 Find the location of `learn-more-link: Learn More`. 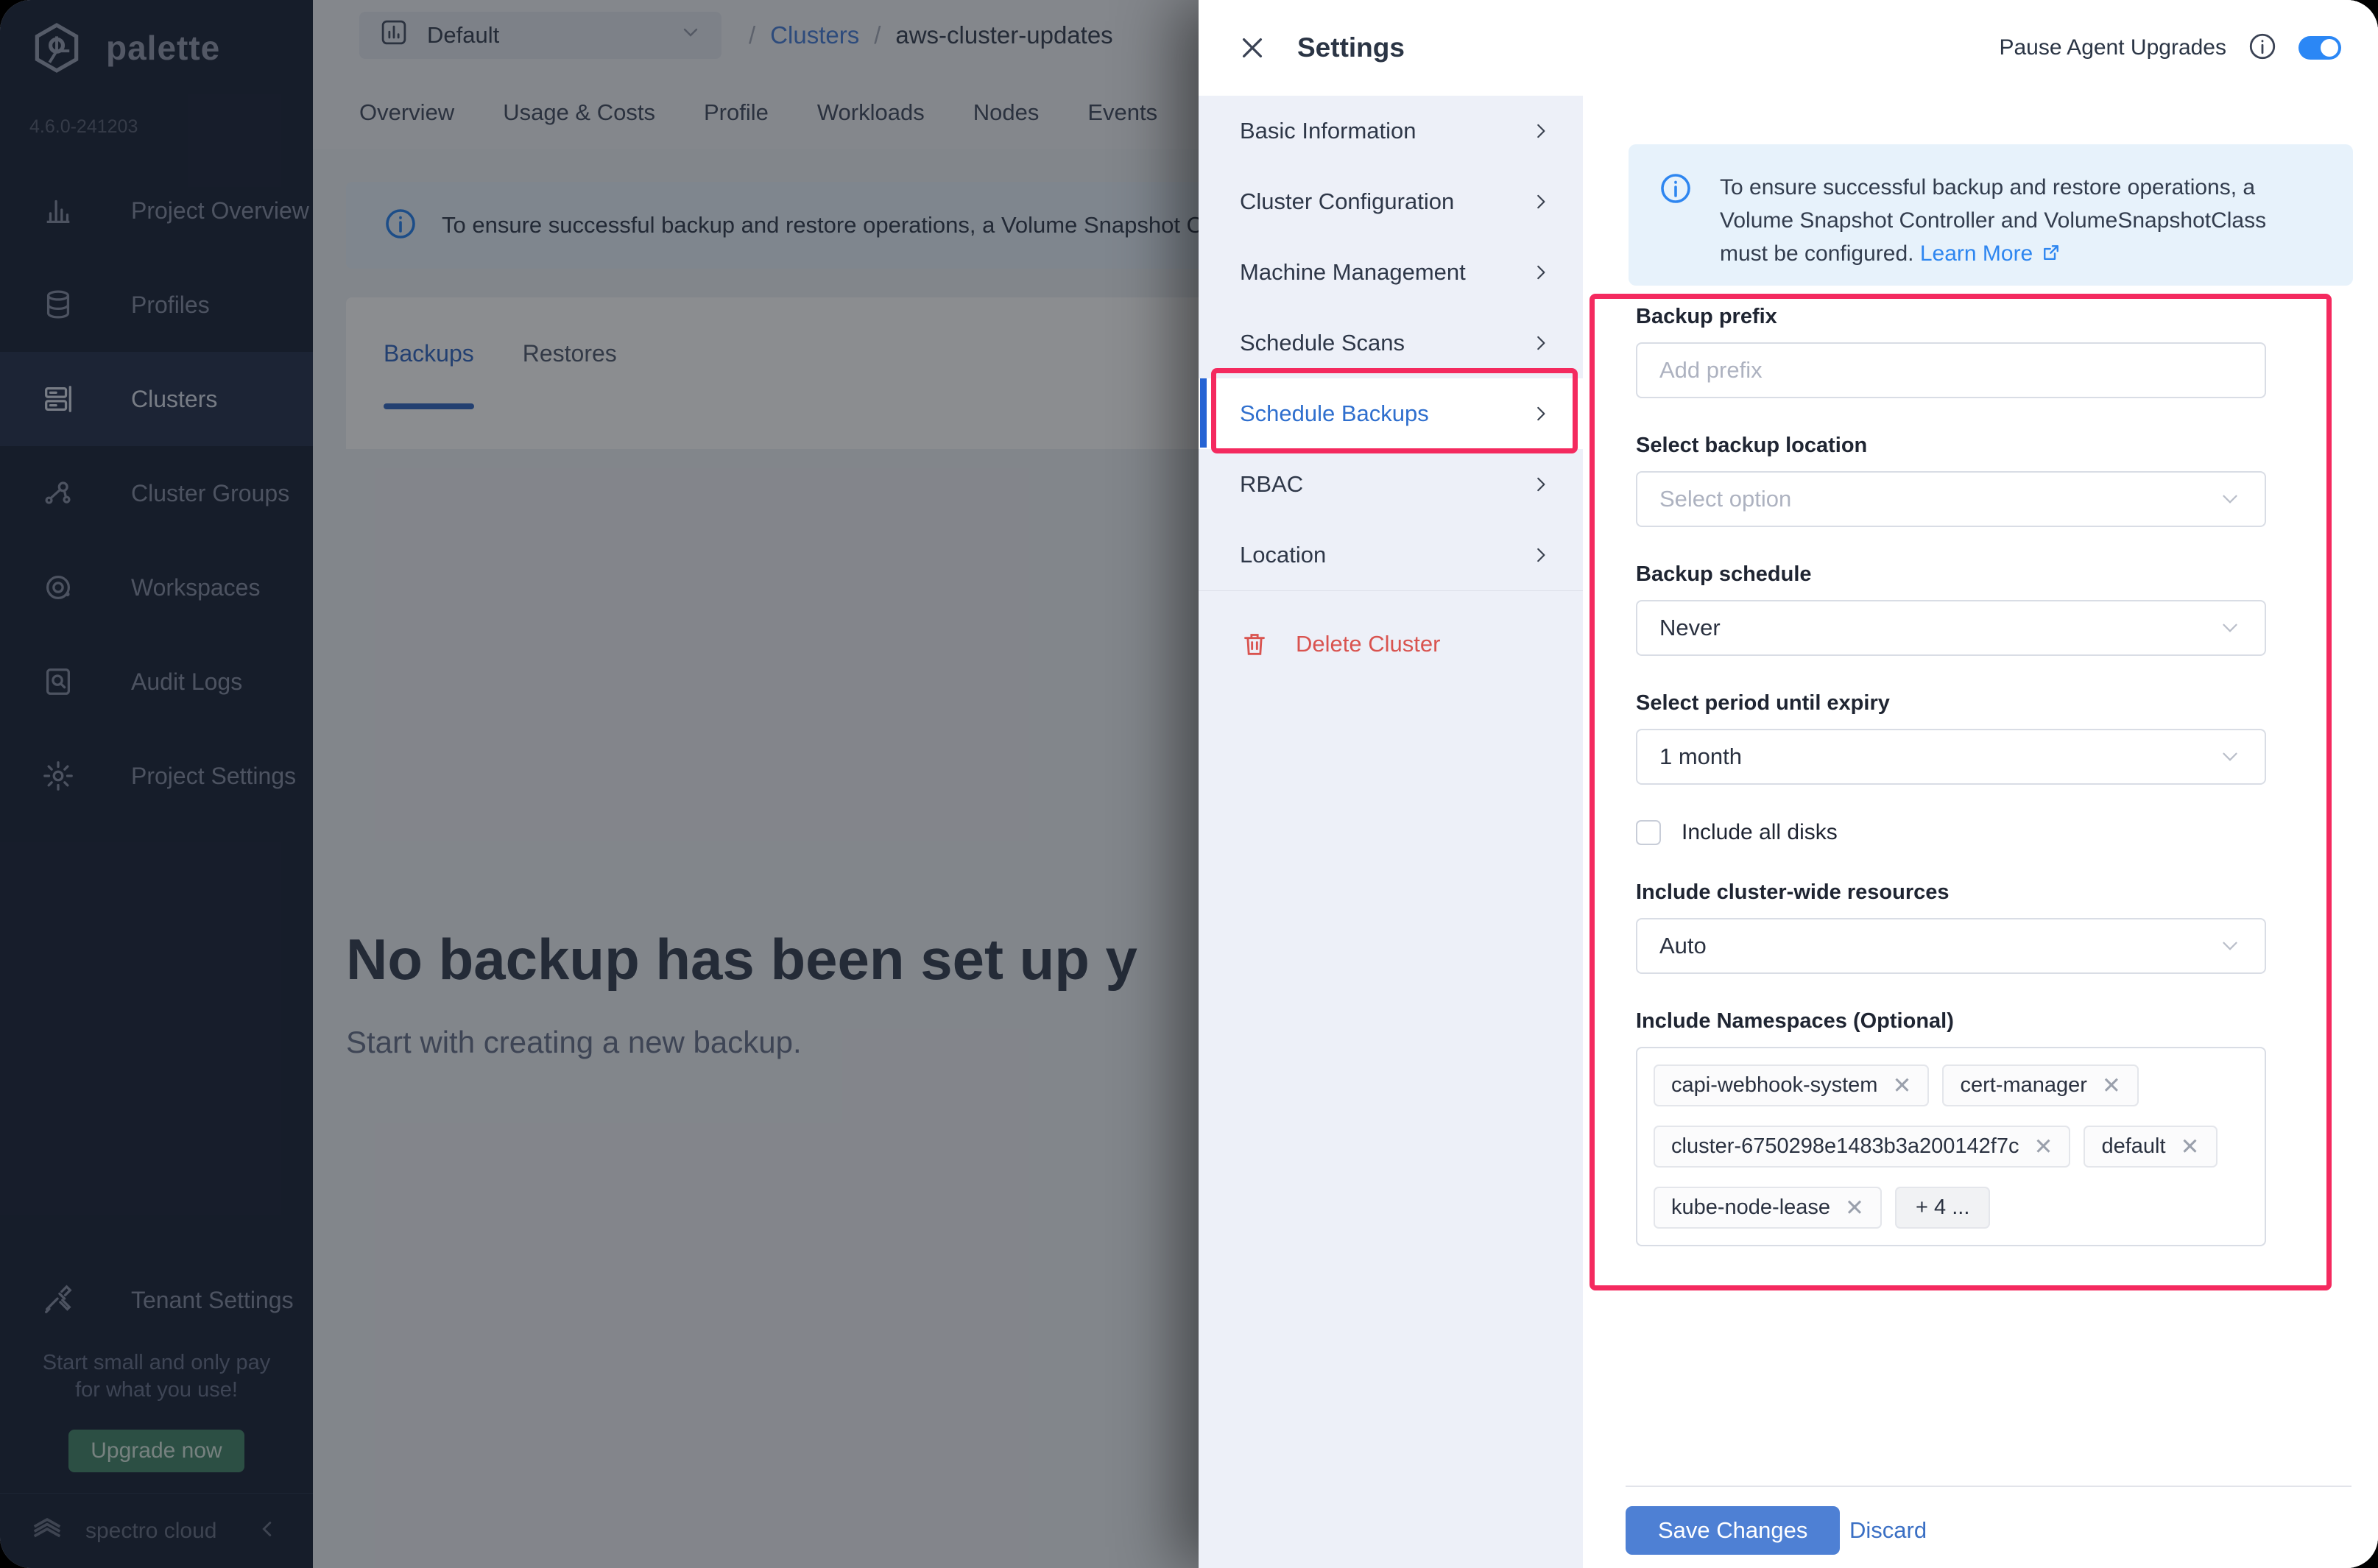

learn-more-link: Learn More is located at coordinates (1976, 254).